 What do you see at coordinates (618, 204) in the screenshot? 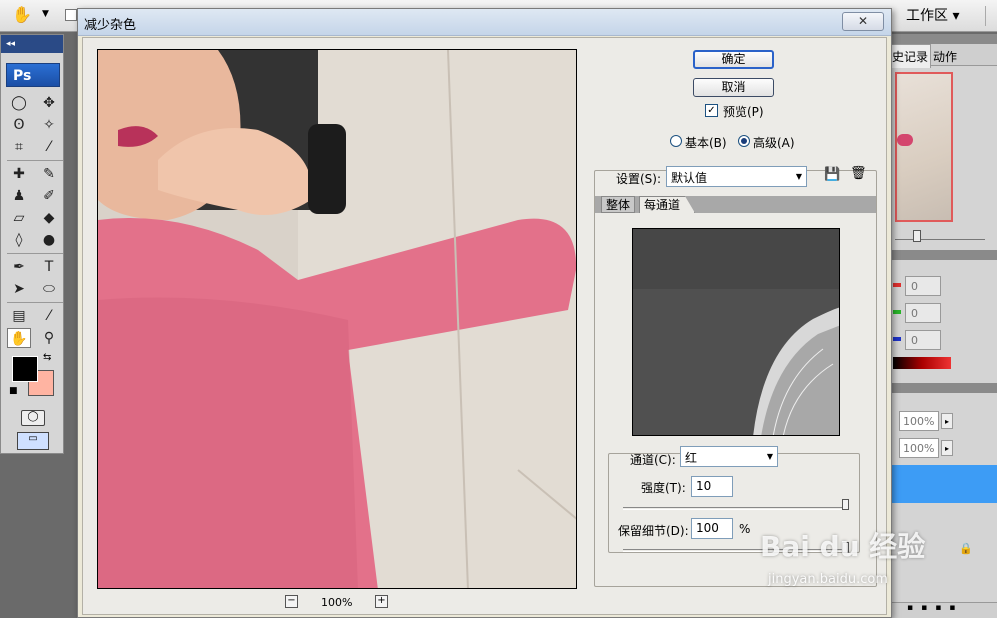
I see `tab-overall: 整体` at bounding box center [618, 204].